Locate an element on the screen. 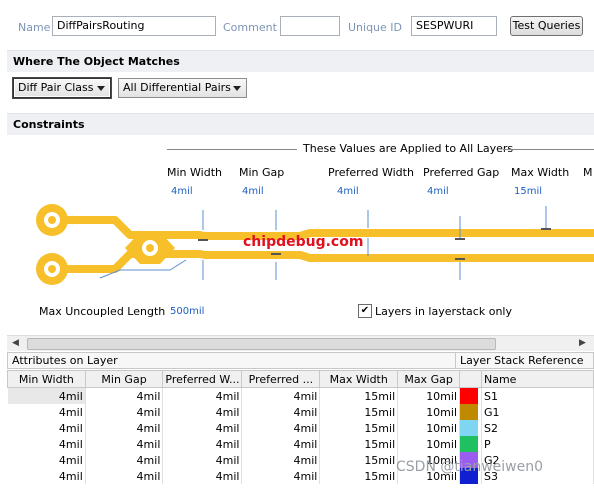  table-row: 4mil 4mil 4mil 4mil 15mil 10mil P is located at coordinates (300, 444).